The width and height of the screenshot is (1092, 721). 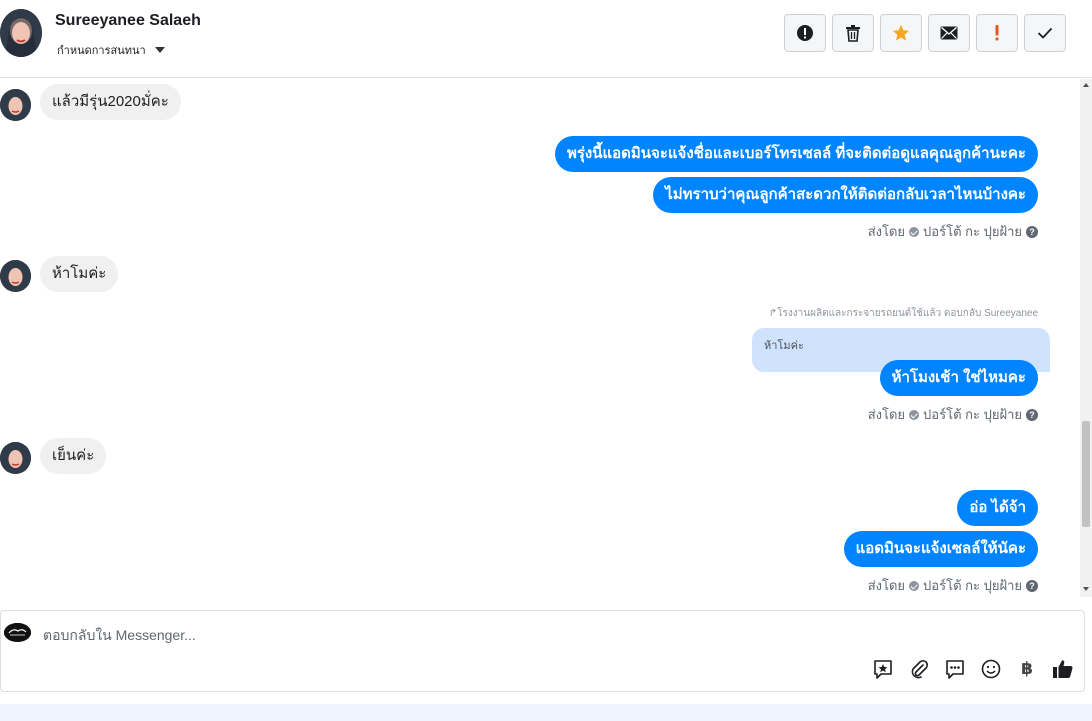 What do you see at coordinates (546, 39) in the screenshot?
I see `thread-header: Sureeyanee Salaeh กำหนดการสนทนา` at bounding box center [546, 39].